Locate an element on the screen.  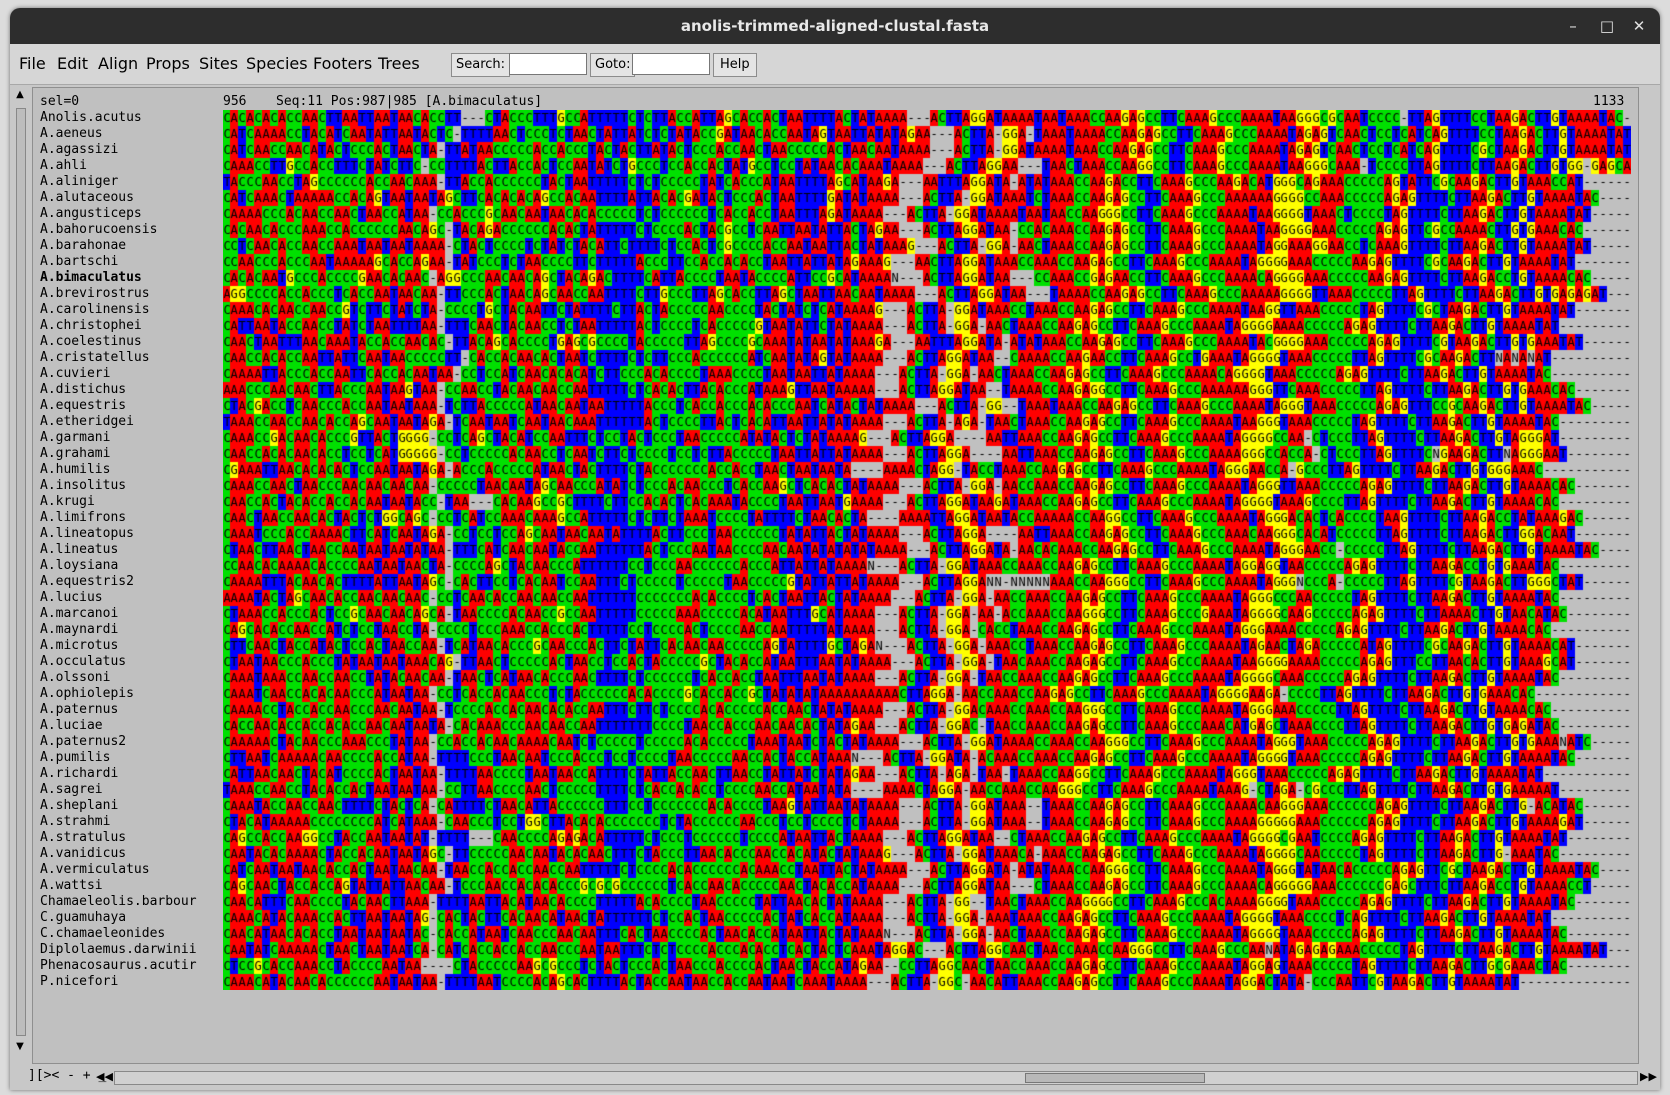
species-name: A.equestris is located at coordinates (124, 406).